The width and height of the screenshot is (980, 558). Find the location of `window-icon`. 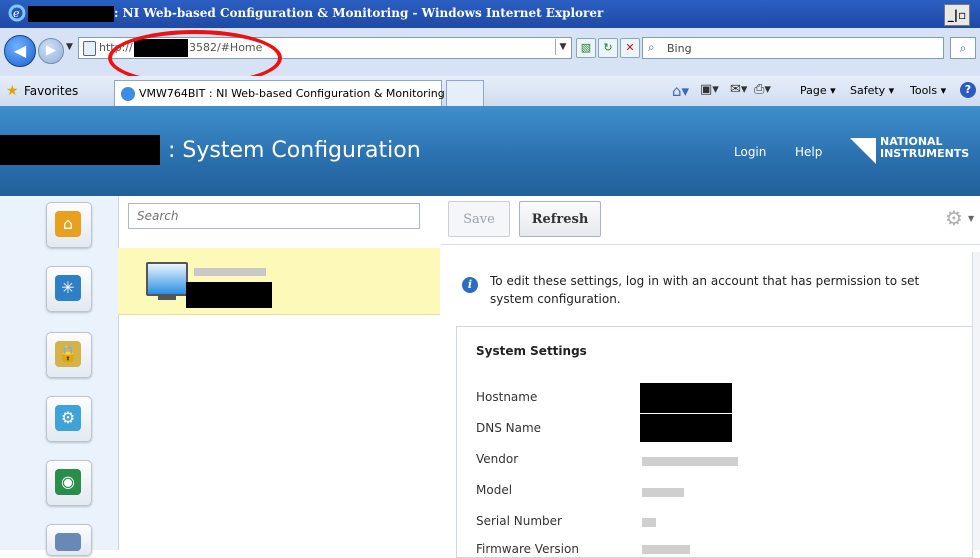

window-icon is located at coordinates (68, 542).